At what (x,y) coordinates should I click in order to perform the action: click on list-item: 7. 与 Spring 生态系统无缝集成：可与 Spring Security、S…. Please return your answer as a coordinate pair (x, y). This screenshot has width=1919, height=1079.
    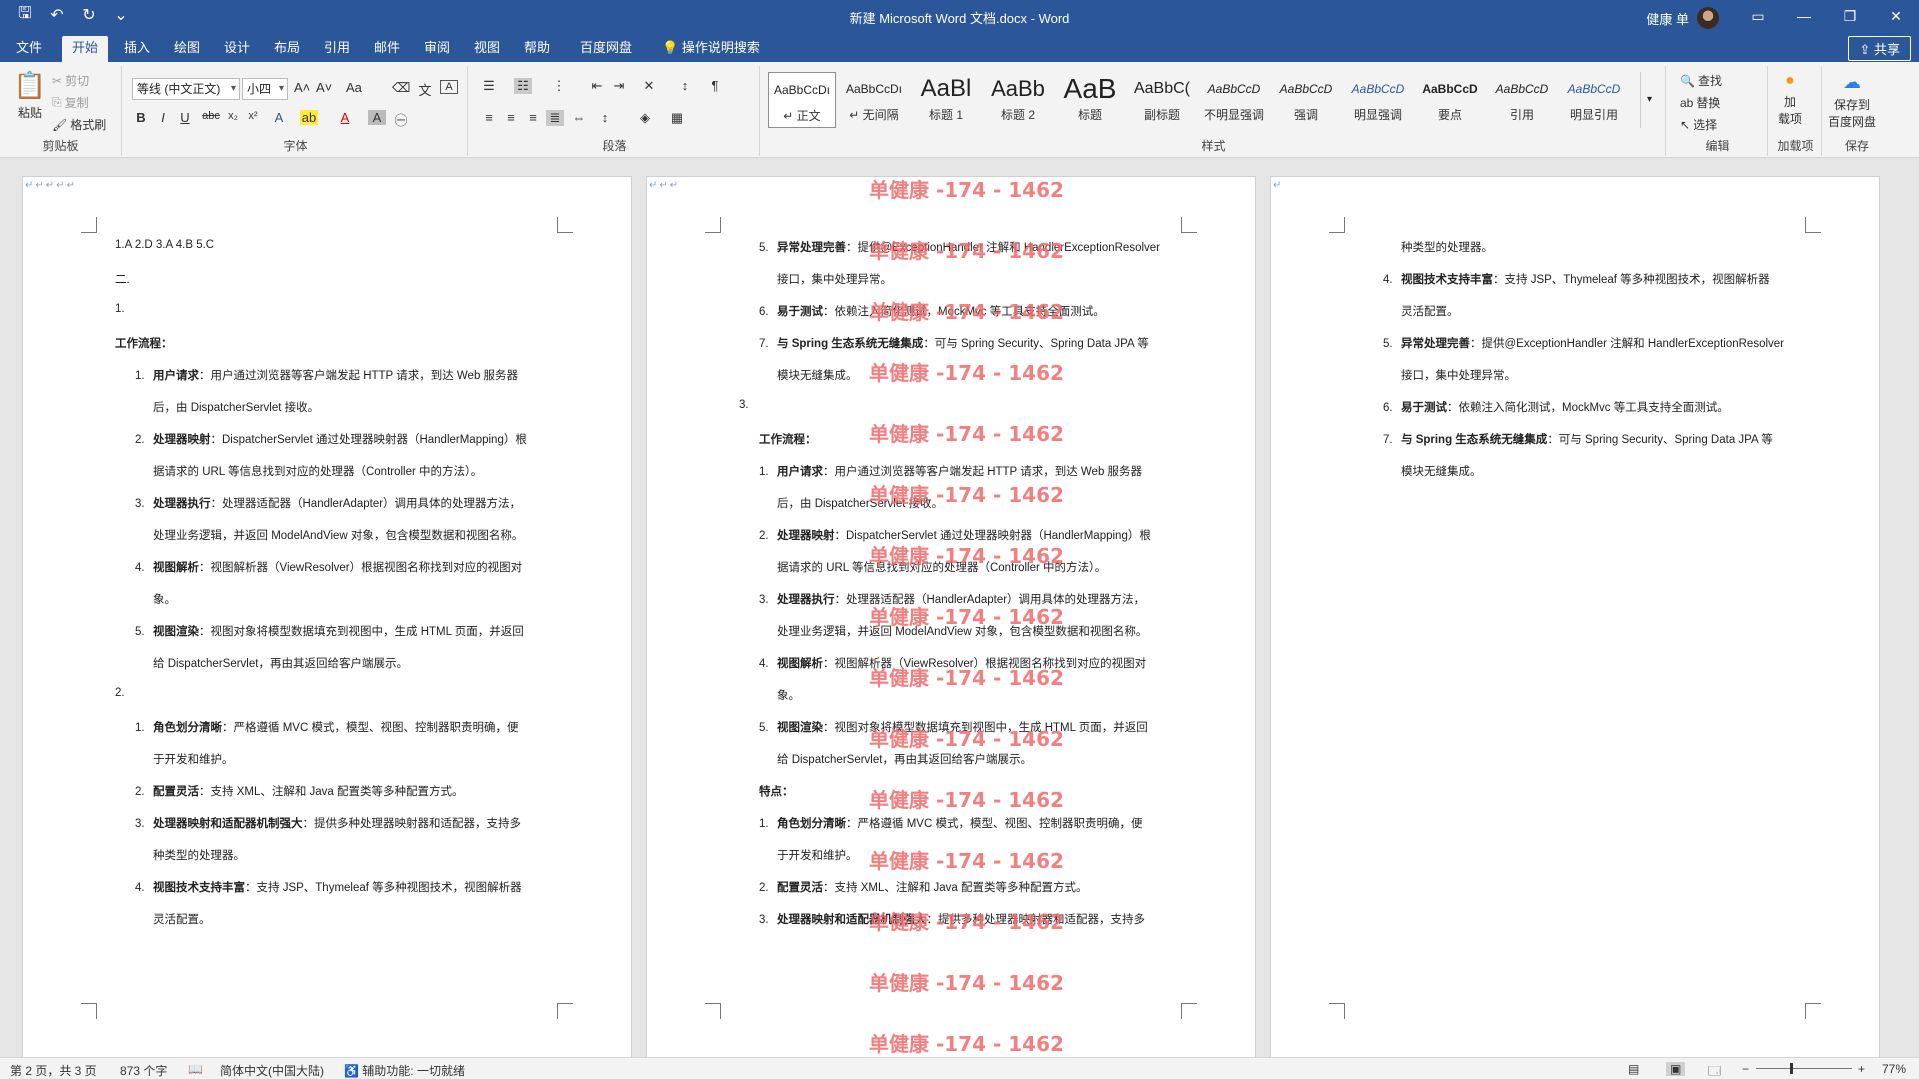
    Looking at the image, I should click on (954, 343).